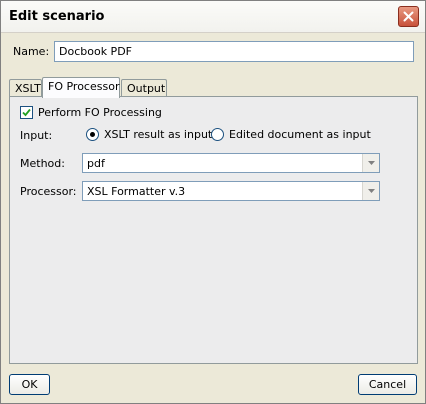  I want to click on dialog-title: Edit scenario, so click(57, 16).